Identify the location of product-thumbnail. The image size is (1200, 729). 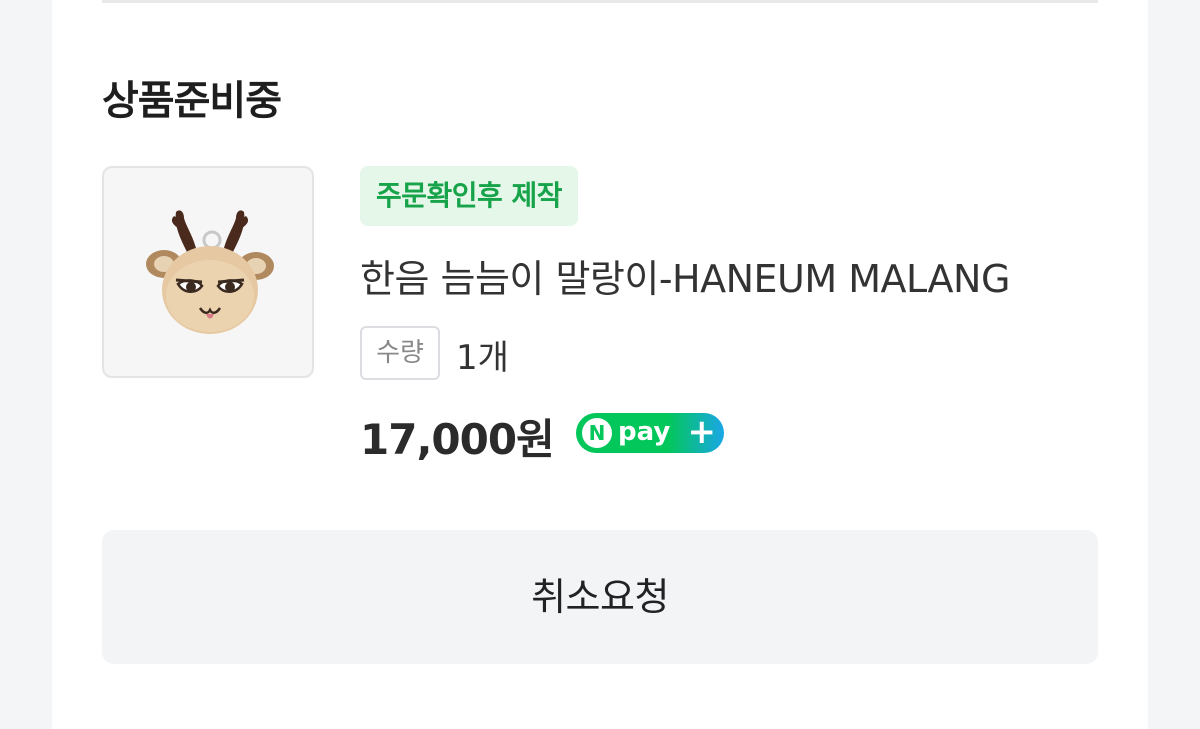
(208, 272).